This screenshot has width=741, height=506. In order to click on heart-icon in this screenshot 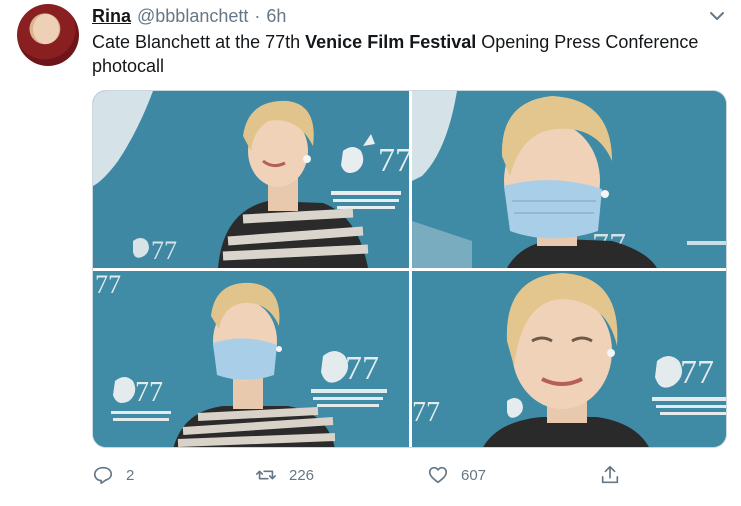, I will do `click(438, 475)`.